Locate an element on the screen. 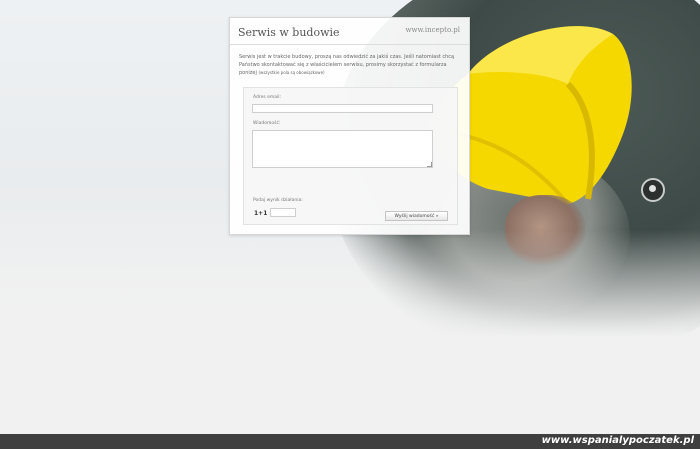 This screenshot has height=449, width=700. send-message-button: Wyślij wiadomość » is located at coordinates (416, 216).